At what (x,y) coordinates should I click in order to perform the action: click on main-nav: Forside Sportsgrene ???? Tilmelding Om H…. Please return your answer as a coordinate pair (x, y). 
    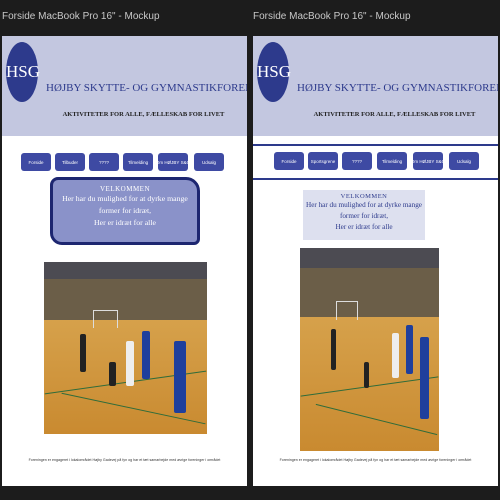
    Looking at the image, I should click on (375, 162).